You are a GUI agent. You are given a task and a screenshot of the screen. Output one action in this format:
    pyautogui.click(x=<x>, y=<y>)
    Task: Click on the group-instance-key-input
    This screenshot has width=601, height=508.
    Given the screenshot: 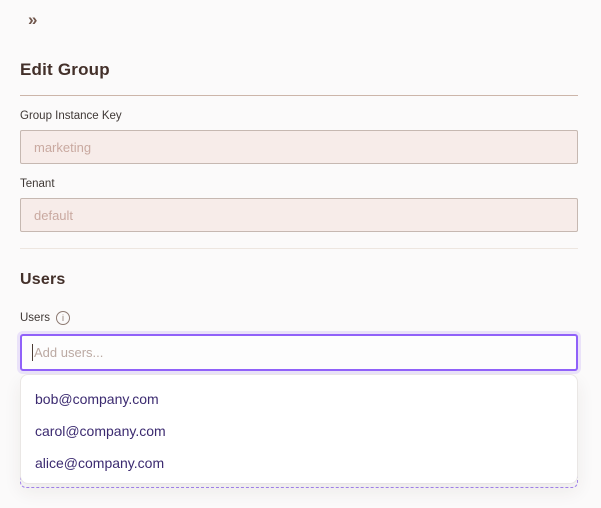 What is the action you would take?
    pyautogui.click(x=299, y=147)
    